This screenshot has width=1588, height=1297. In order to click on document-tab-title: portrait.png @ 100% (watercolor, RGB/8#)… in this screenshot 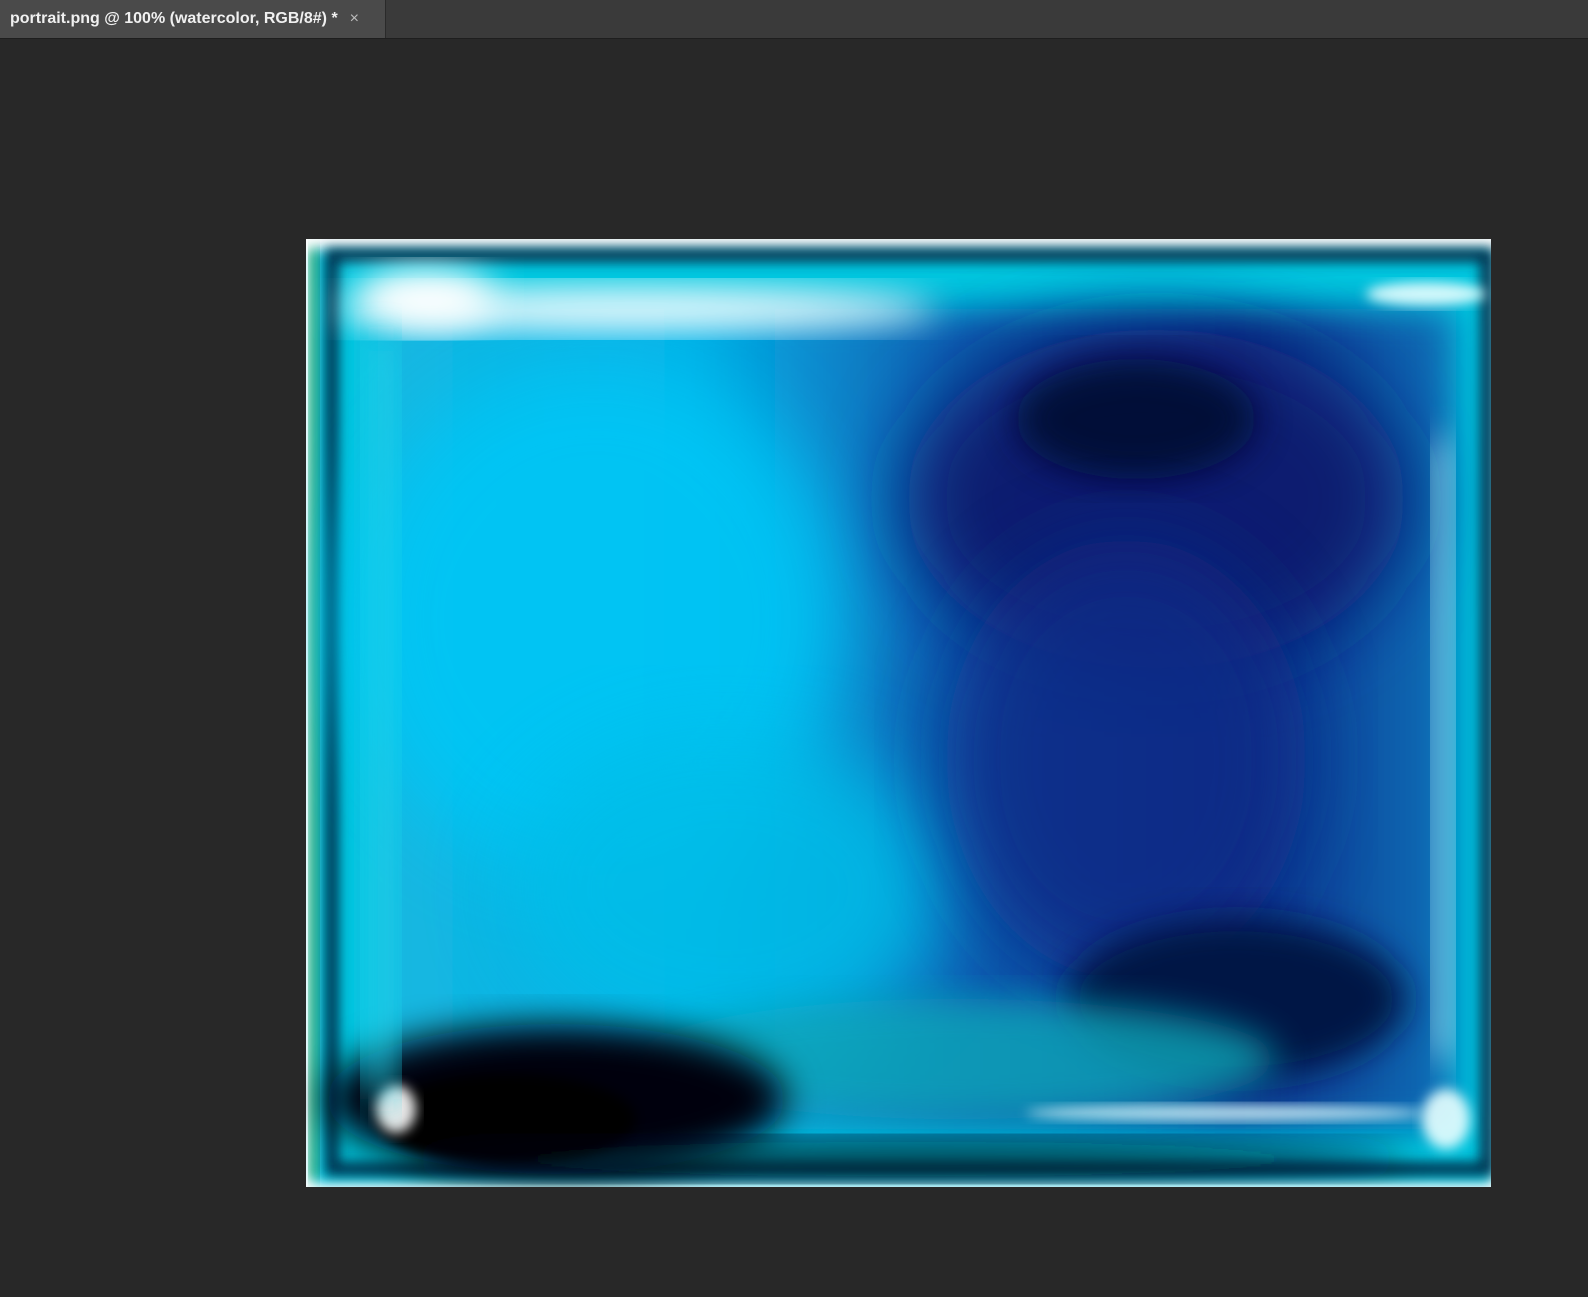, I will do `click(174, 18)`.